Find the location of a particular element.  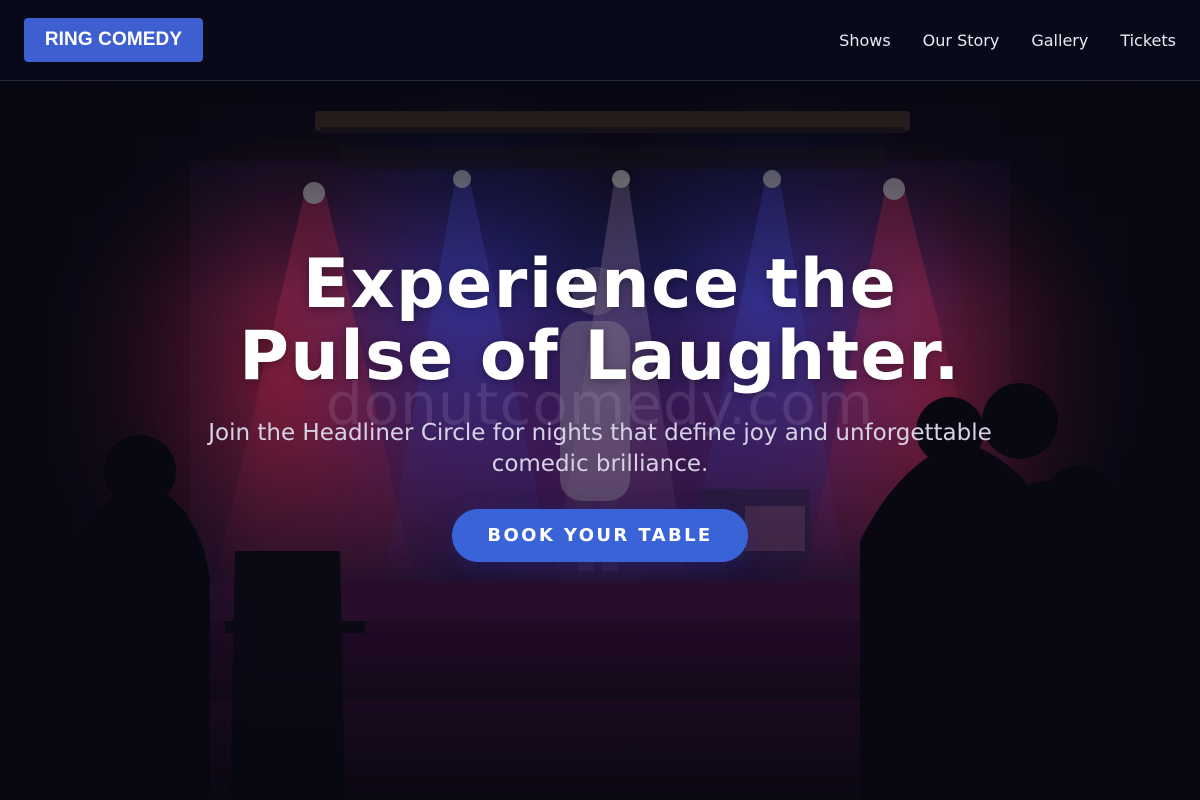

book-your-table-button: BOOK YOUR TABLE is located at coordinates (600, 535).